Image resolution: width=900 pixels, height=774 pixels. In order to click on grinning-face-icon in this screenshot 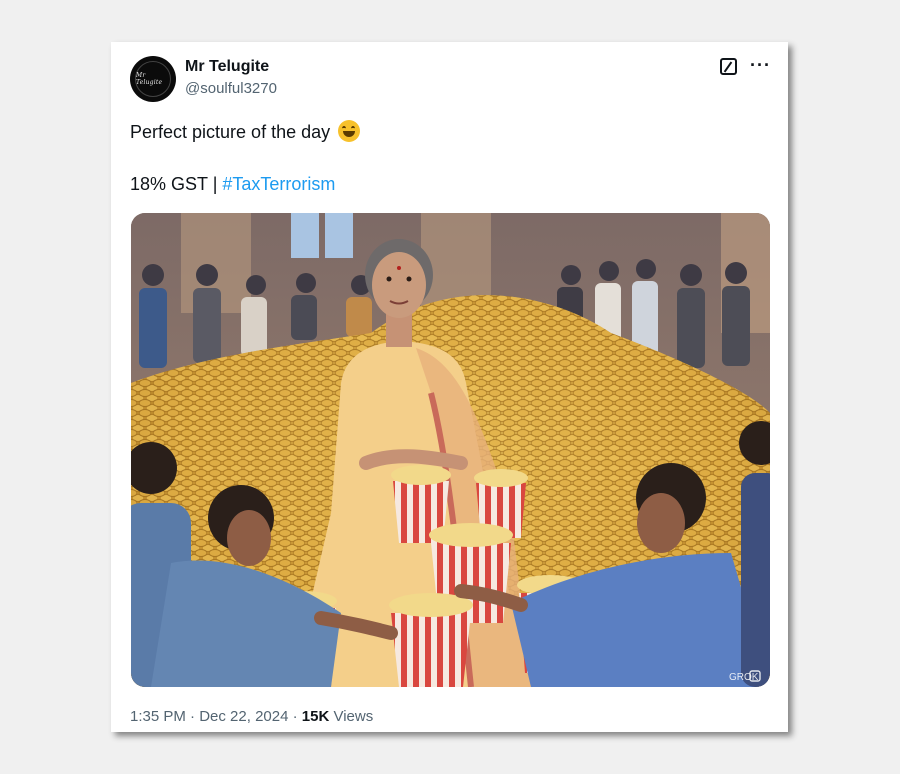, I will do `click(349, 131)`.